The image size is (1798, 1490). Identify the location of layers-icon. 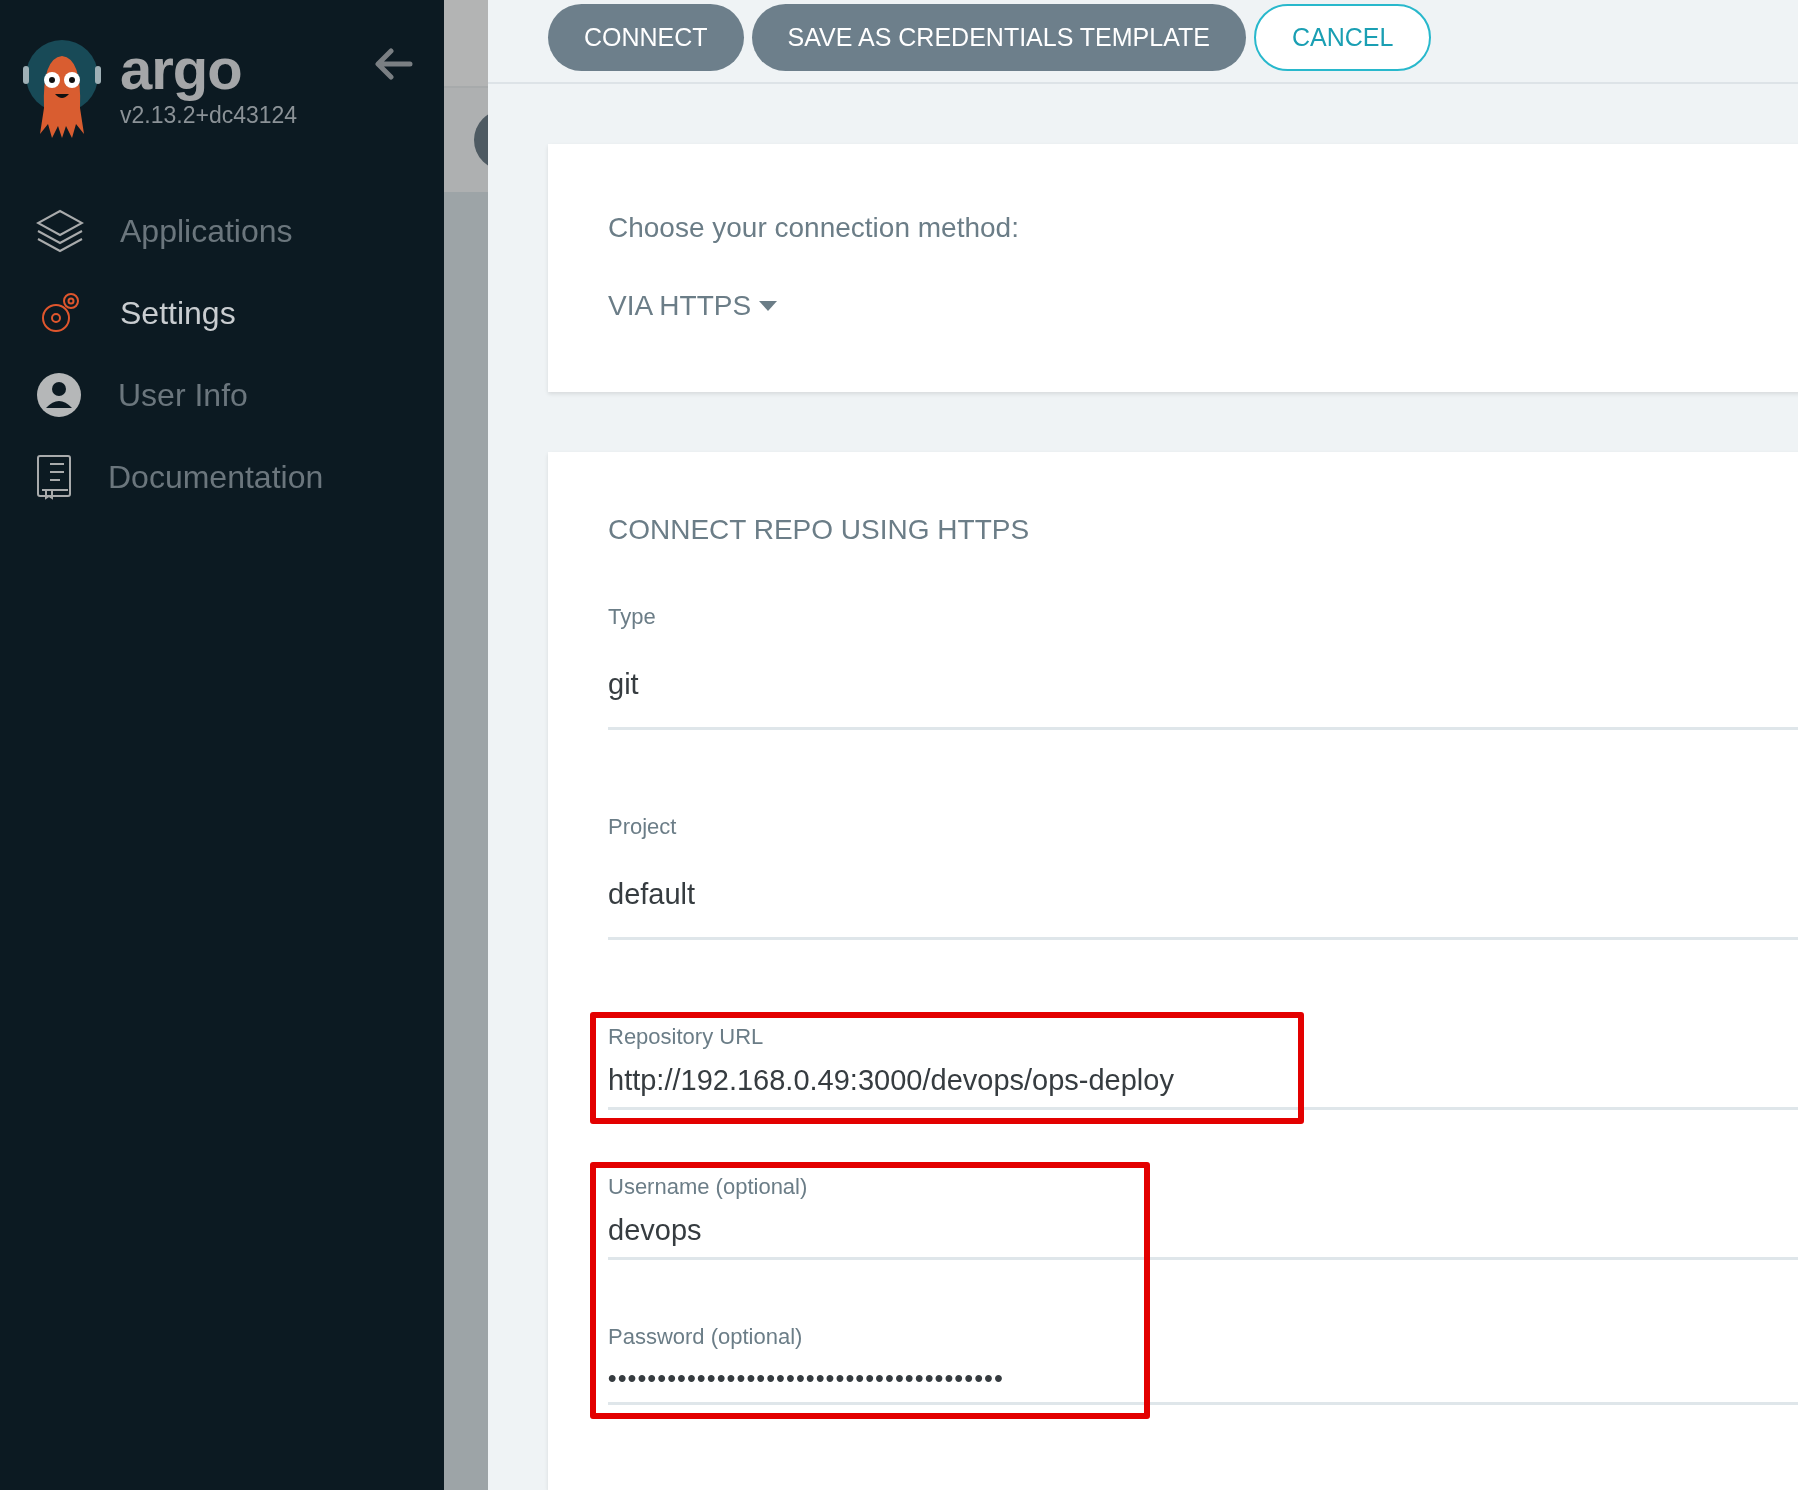
(60, 231).